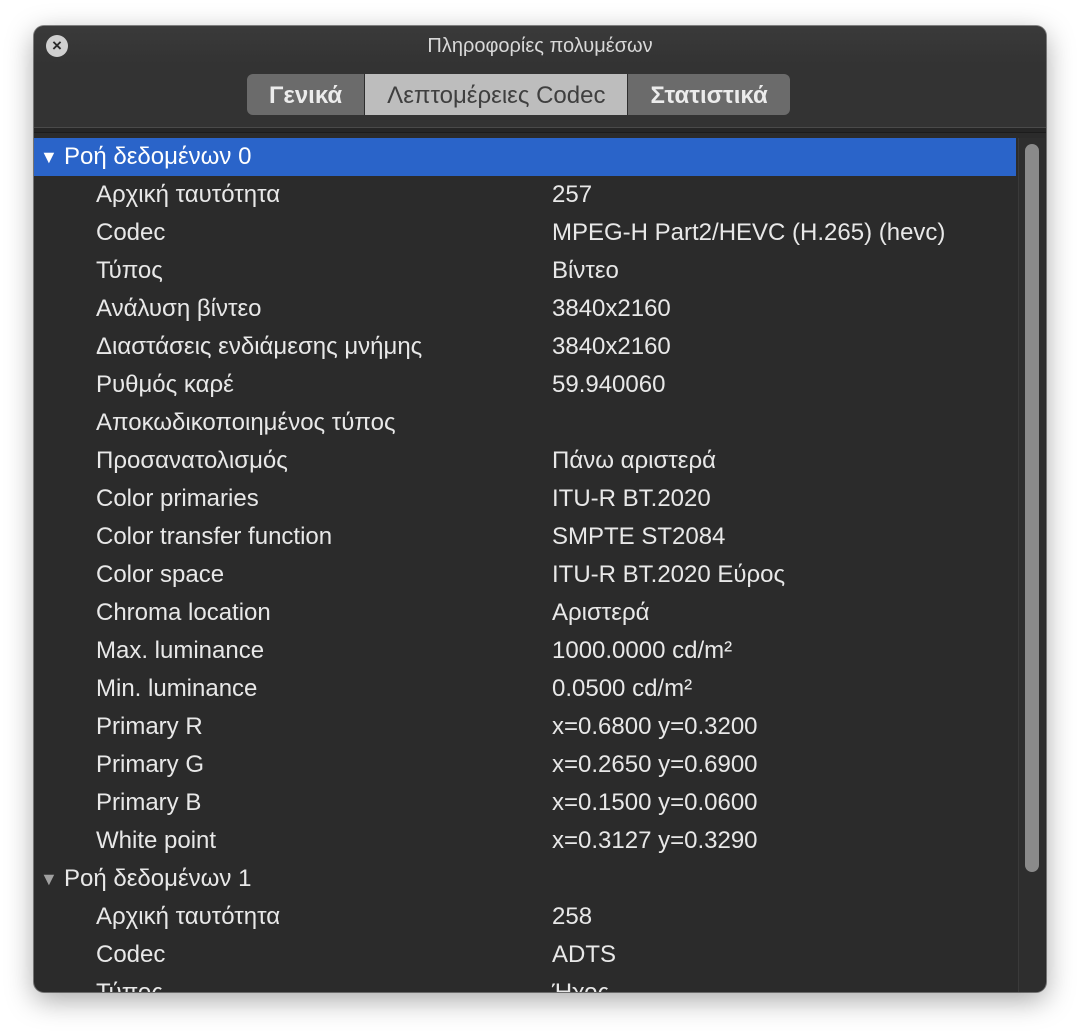 The image size is (1080, 1034). I want to click on property-label: Ρυθμός καρέ, so click(165, 384).